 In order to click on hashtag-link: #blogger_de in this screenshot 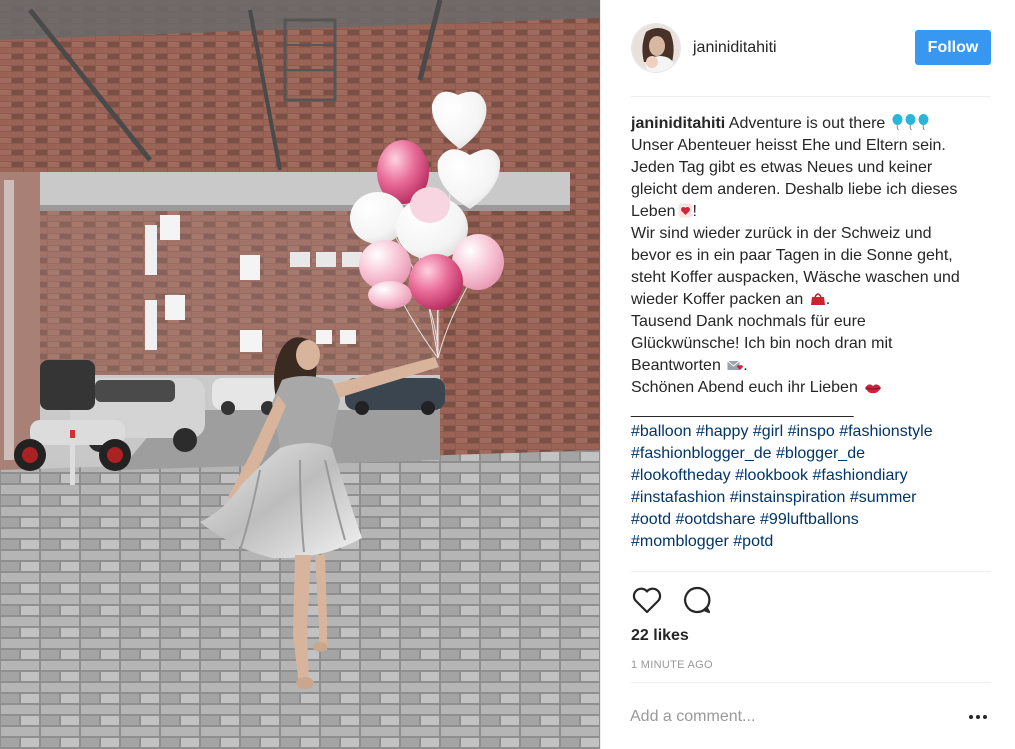, I will do `click(820, 453)`.